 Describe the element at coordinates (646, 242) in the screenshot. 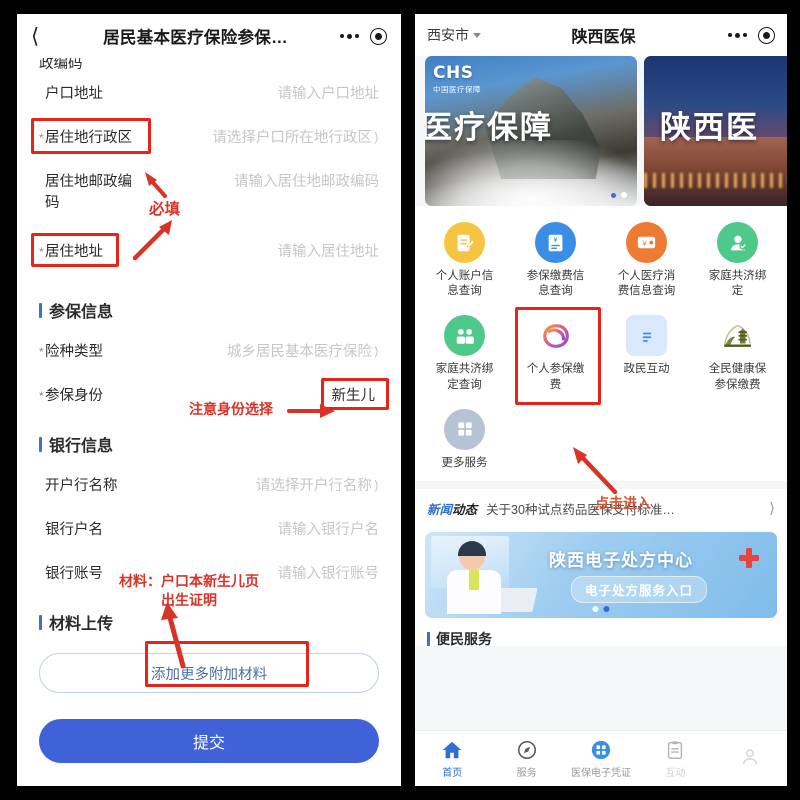

I see `wallet-card-icon: ¥` at that location.